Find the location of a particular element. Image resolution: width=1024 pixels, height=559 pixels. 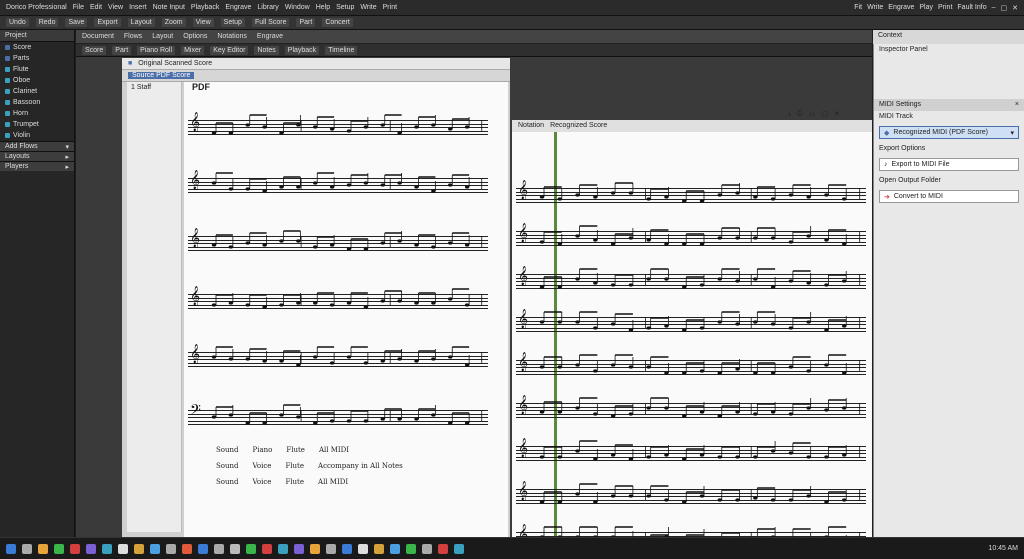

view-tab: Piano Roll is located at coordinates (156, 50).